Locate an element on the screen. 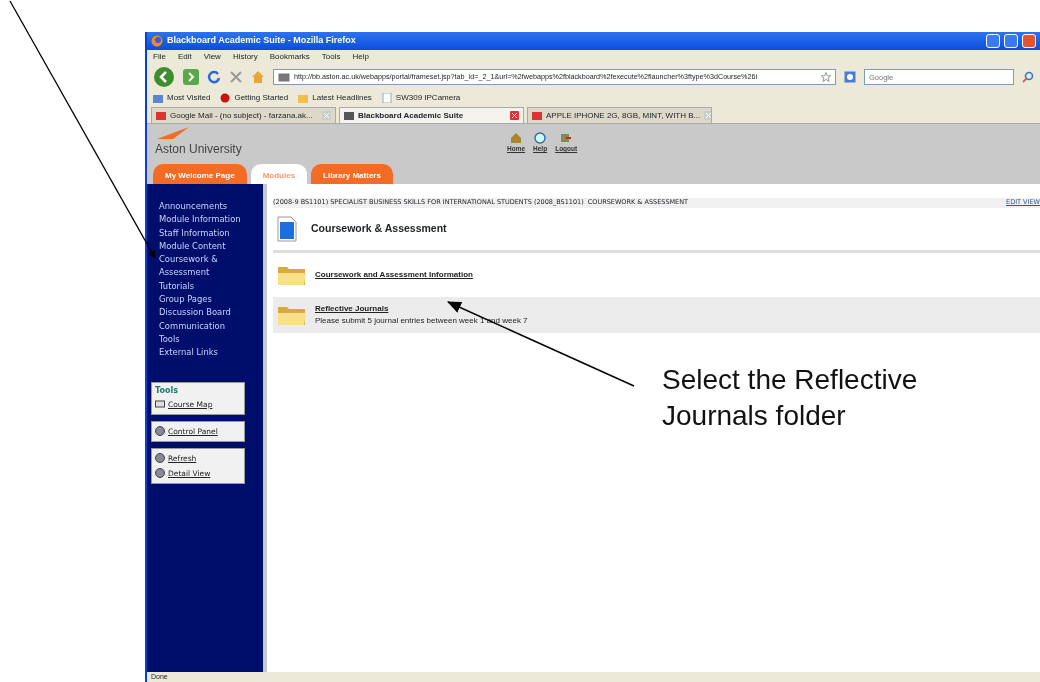 This screenshot has width=1040, height=682. close-icon is located at coordinates (514, 115).